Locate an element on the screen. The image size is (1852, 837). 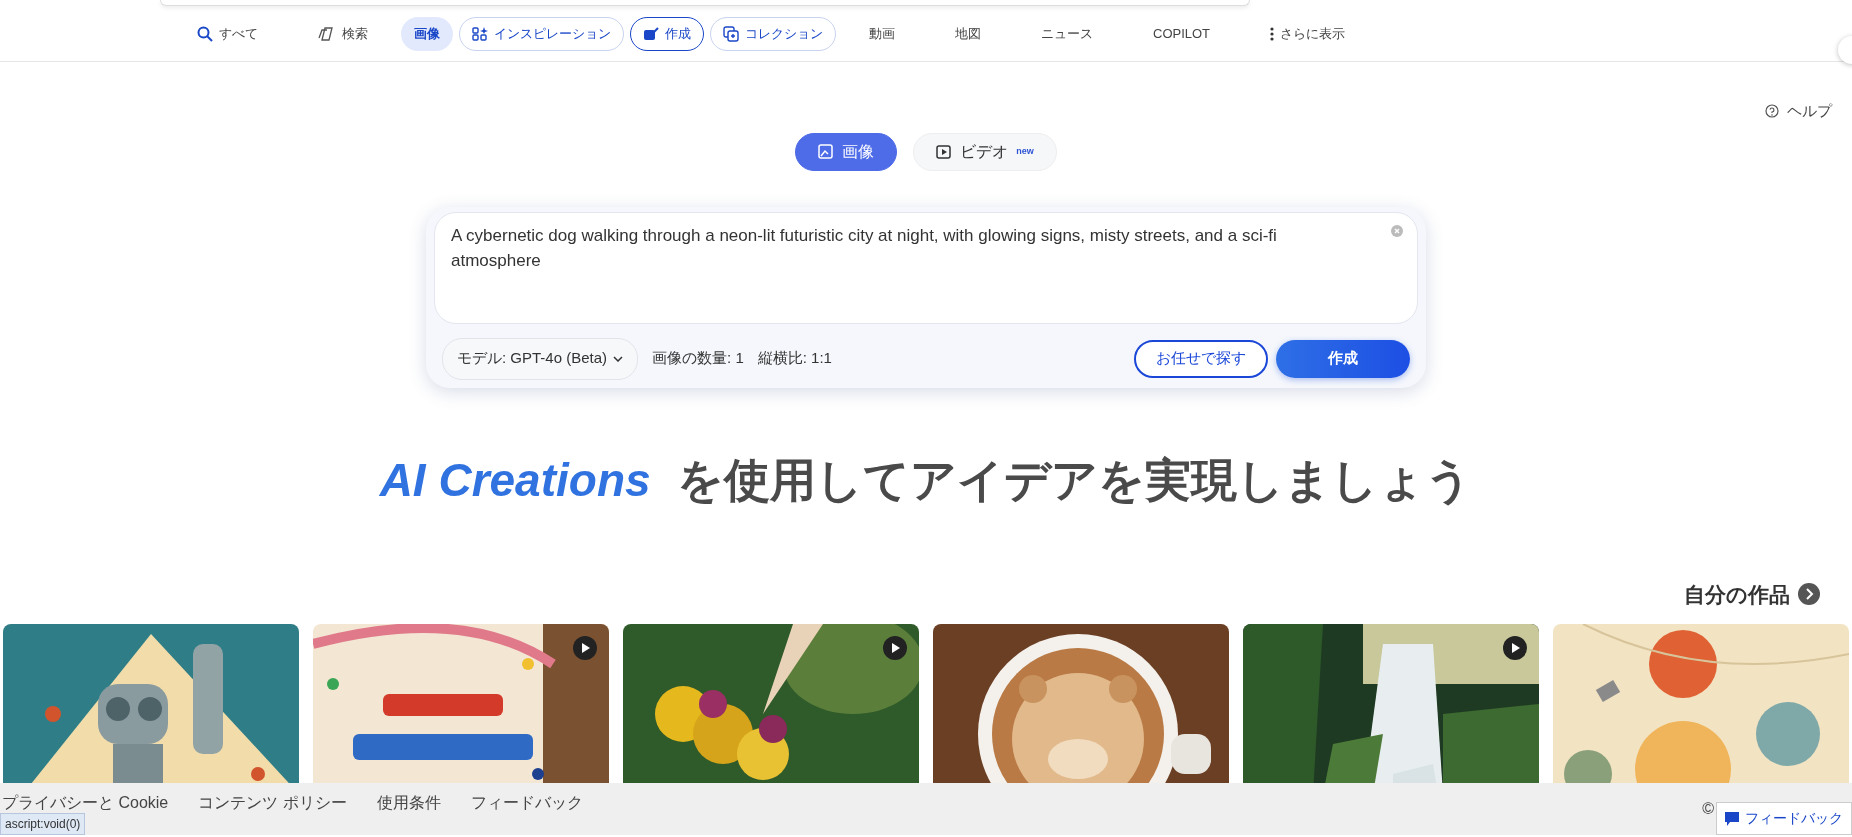
nav-tab: ニュース is located at coordinates (1067, 33).